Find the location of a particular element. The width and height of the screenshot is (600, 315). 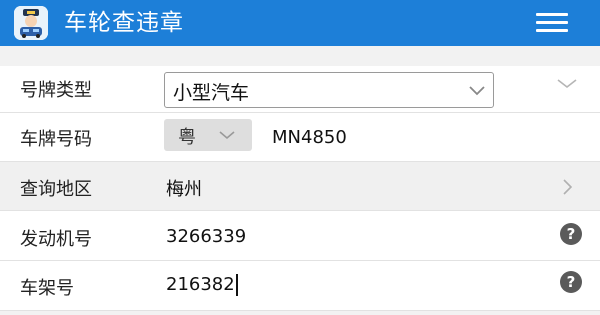

chevron-right-icon is located at coordinates (568, 187).